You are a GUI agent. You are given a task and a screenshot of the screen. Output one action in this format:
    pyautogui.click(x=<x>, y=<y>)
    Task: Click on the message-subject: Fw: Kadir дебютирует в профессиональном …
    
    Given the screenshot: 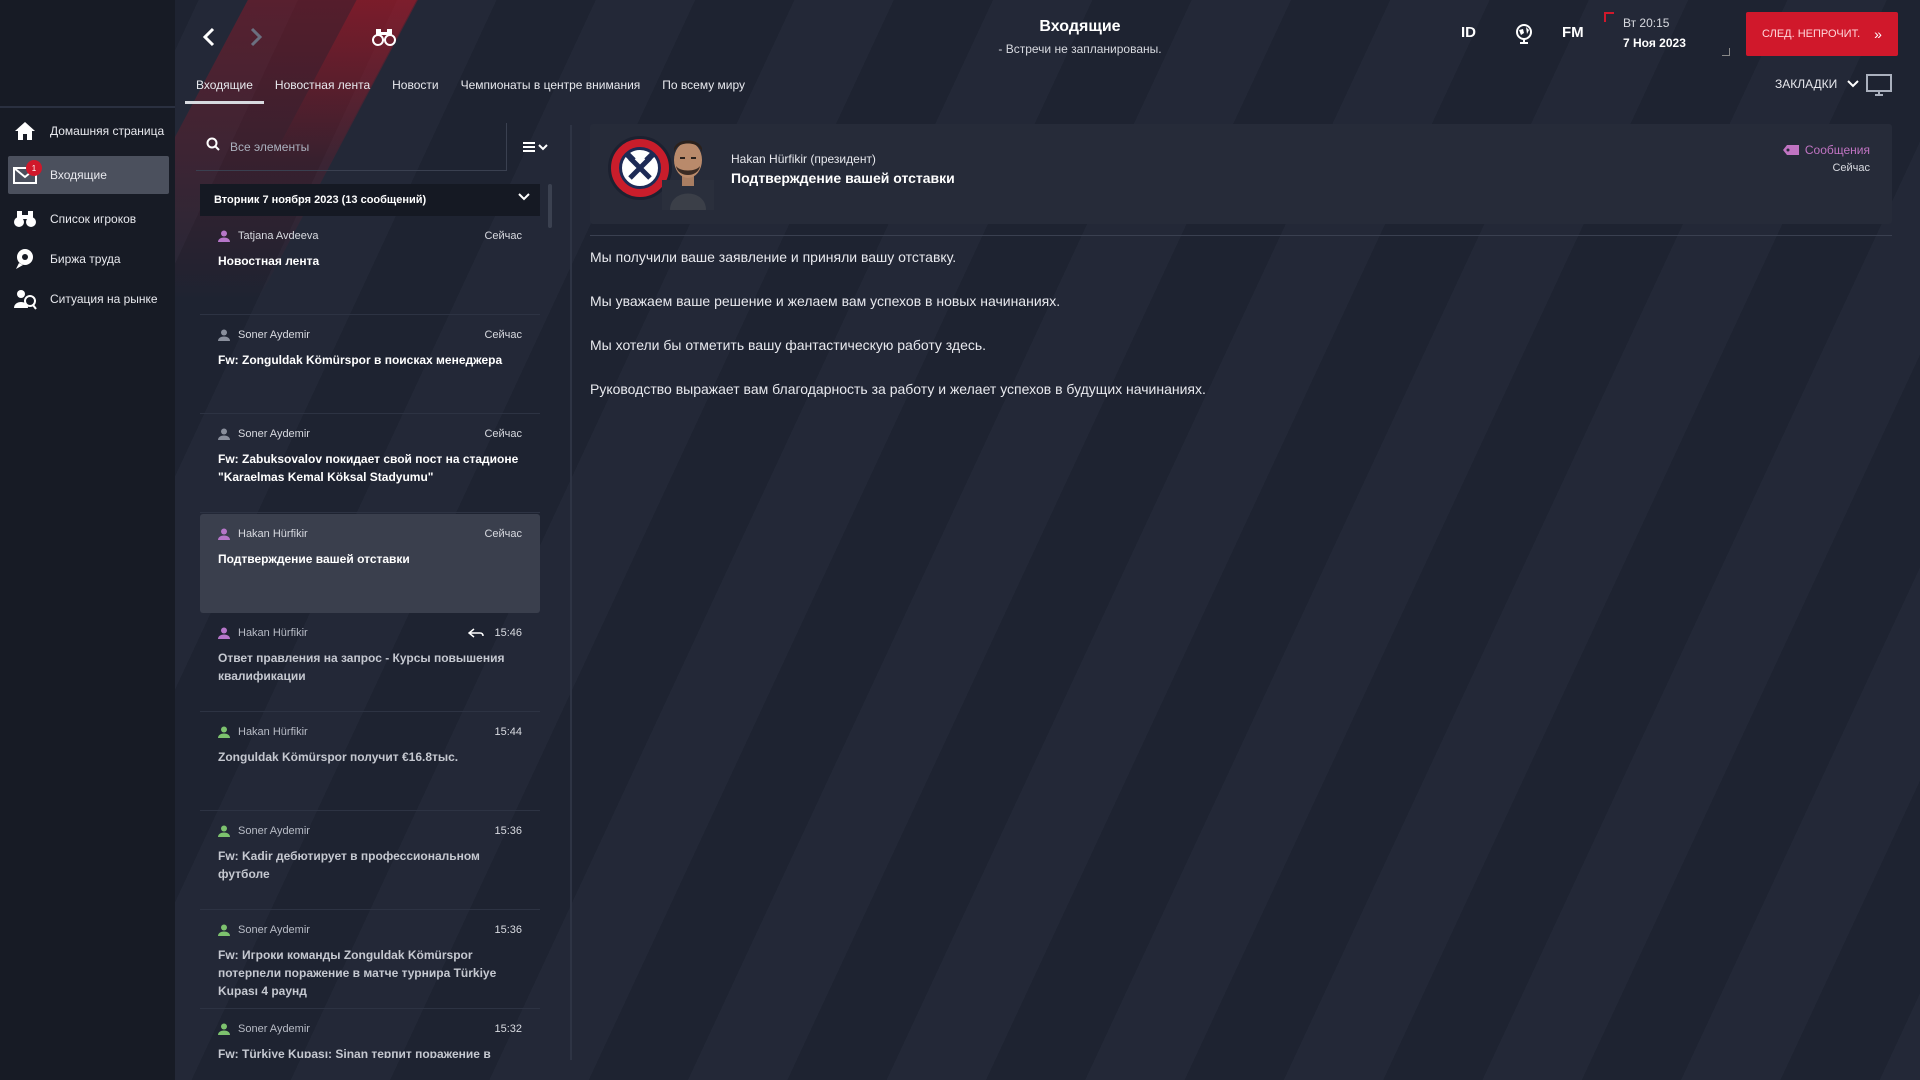 What is the action you would take?
    pyautogui.click(x=349, y=865)
    